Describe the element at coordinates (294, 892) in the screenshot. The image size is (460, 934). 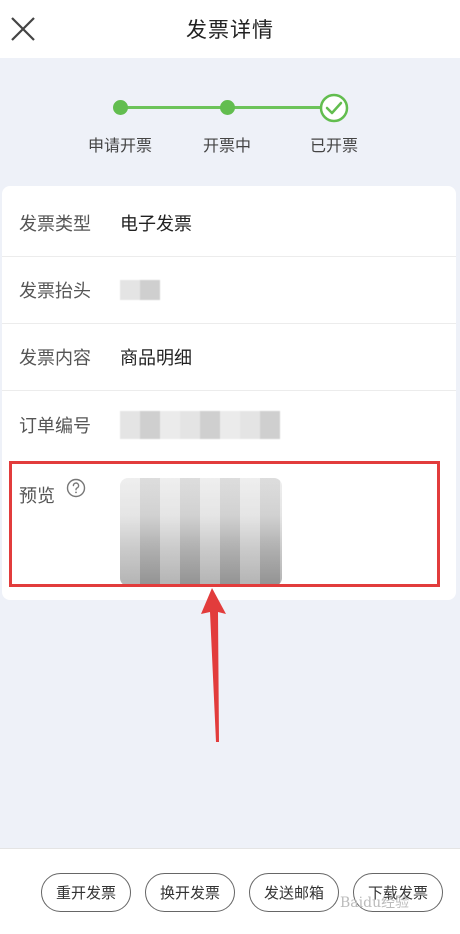
I see `send-email-button: 发送邮箱` at that location.